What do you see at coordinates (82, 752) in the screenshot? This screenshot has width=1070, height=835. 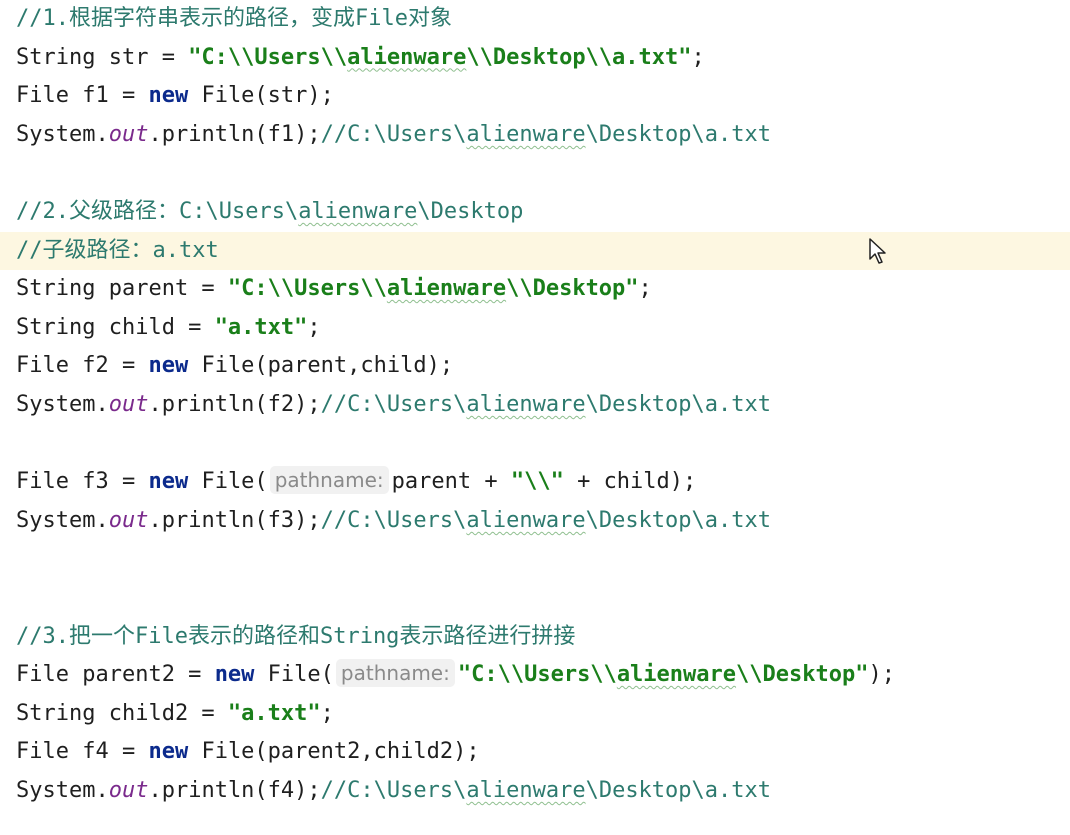 I see `code-token-plain: File f4 =` at bounding box center [82, 752].